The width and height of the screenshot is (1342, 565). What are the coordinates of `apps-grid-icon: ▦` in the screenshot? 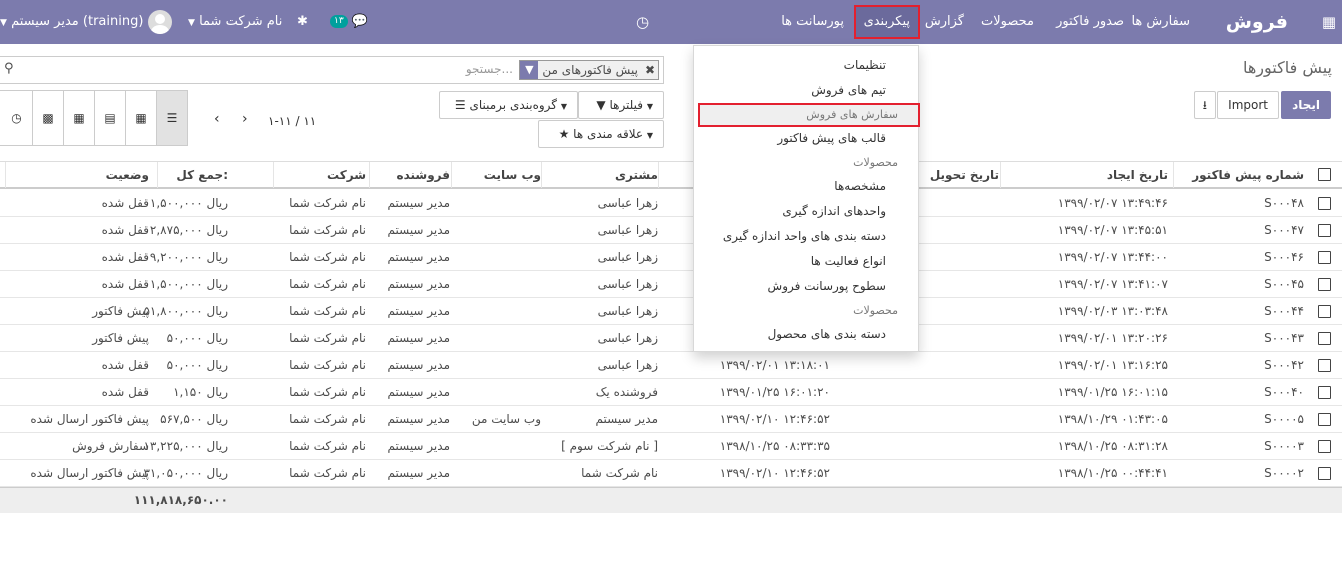 It's located at (1329, 22).